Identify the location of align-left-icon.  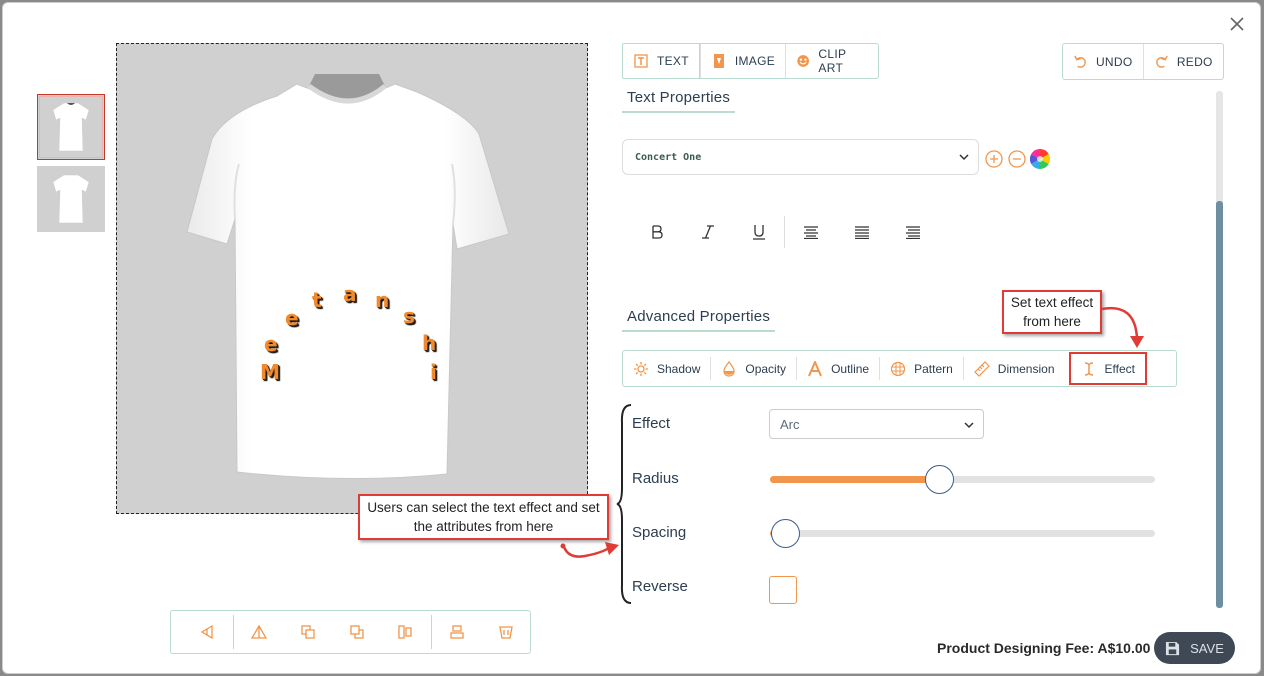
(810, 232).